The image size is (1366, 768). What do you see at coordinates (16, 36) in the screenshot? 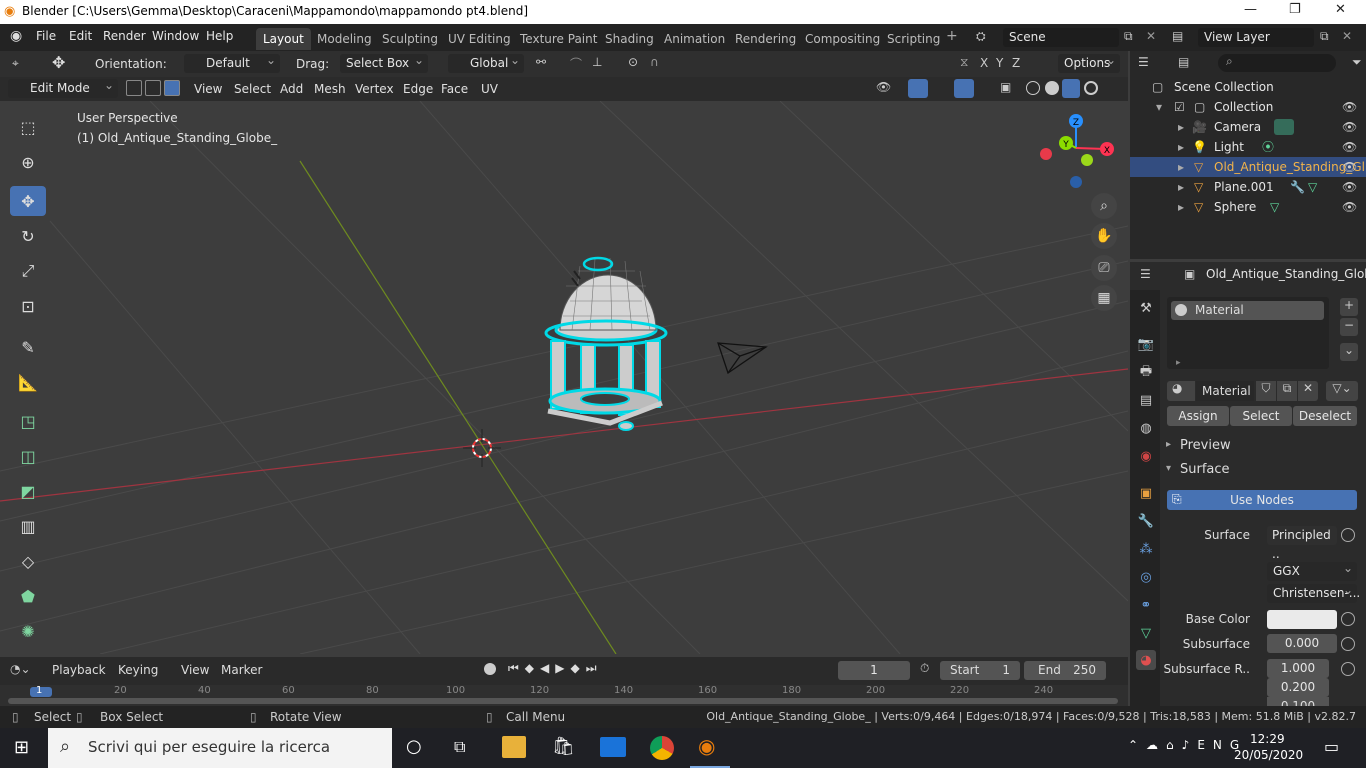
I see `blender-menu-icon: ◉` at bounding box center [16, 36].